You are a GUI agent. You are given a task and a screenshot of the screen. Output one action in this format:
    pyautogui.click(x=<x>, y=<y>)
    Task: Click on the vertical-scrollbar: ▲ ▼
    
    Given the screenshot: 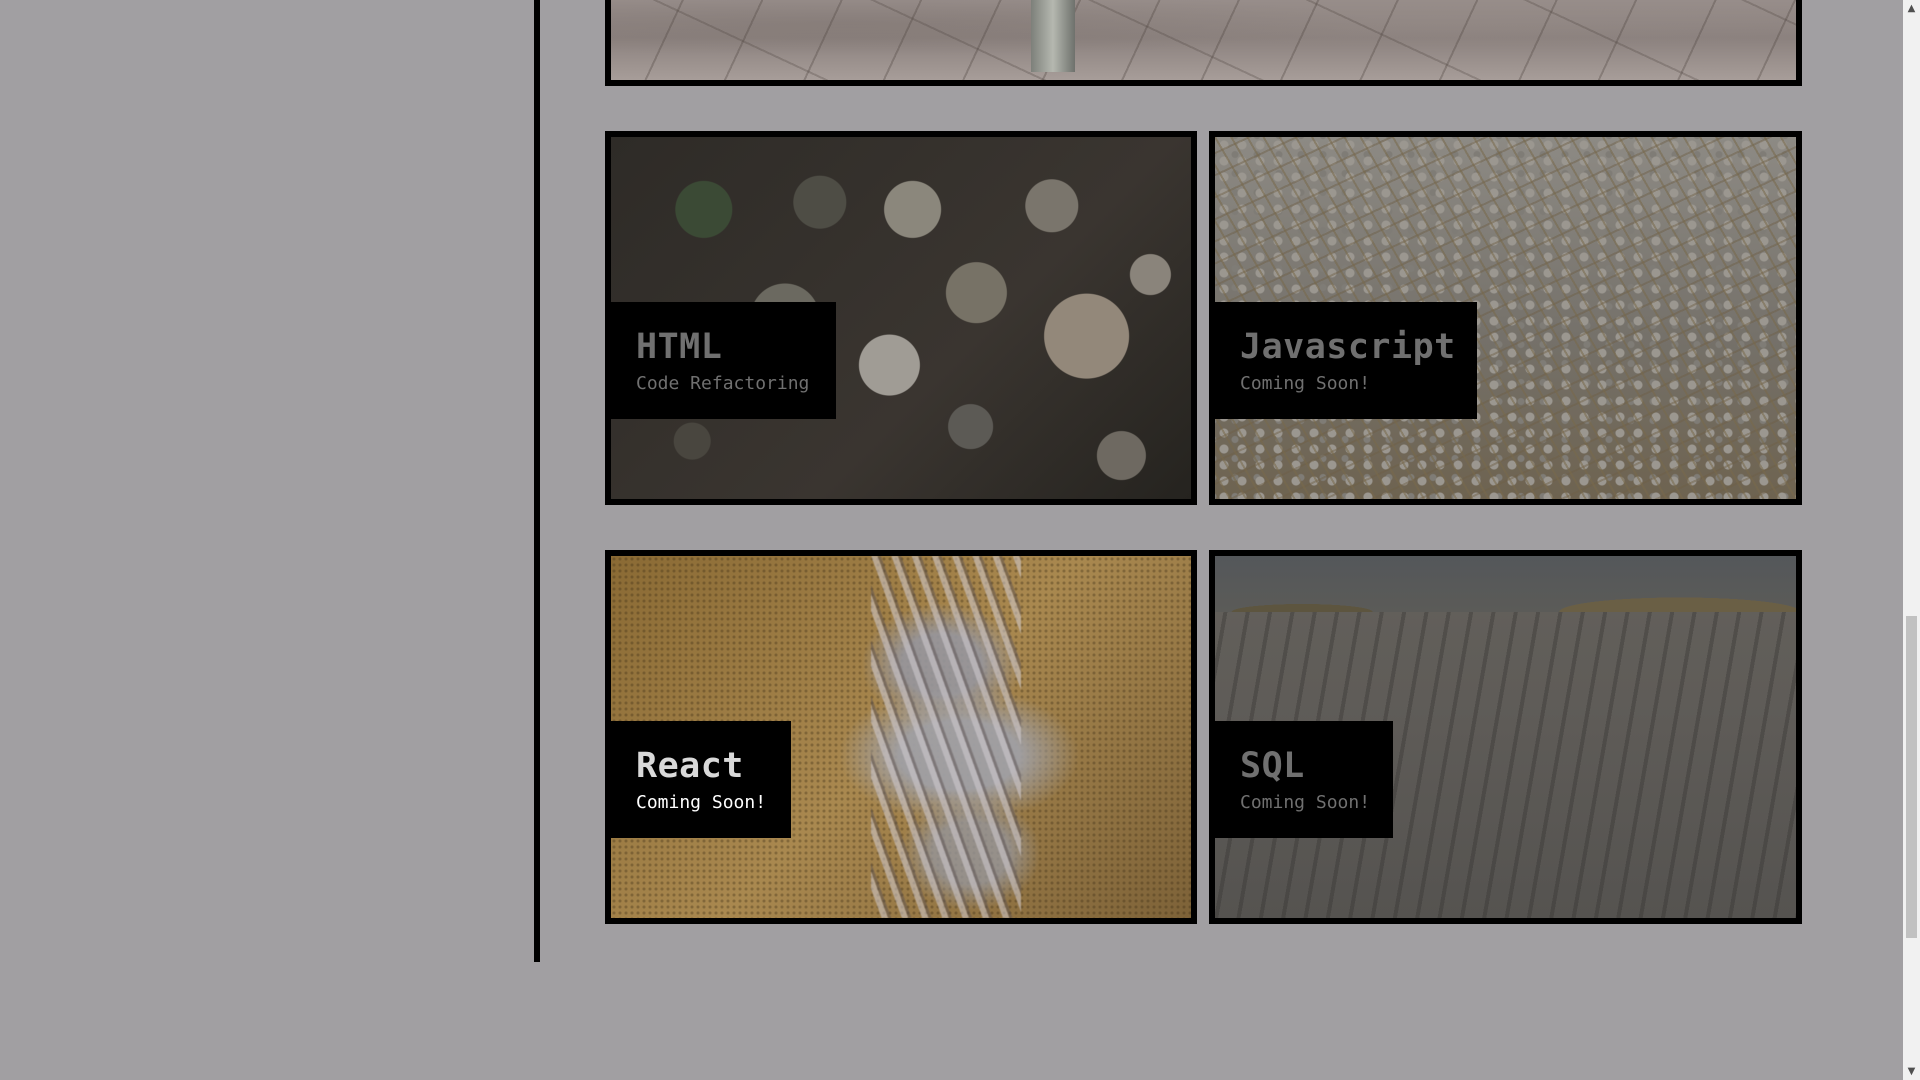 What is the action you would take?
    pyautogui.click(x=1911, y=540)
    